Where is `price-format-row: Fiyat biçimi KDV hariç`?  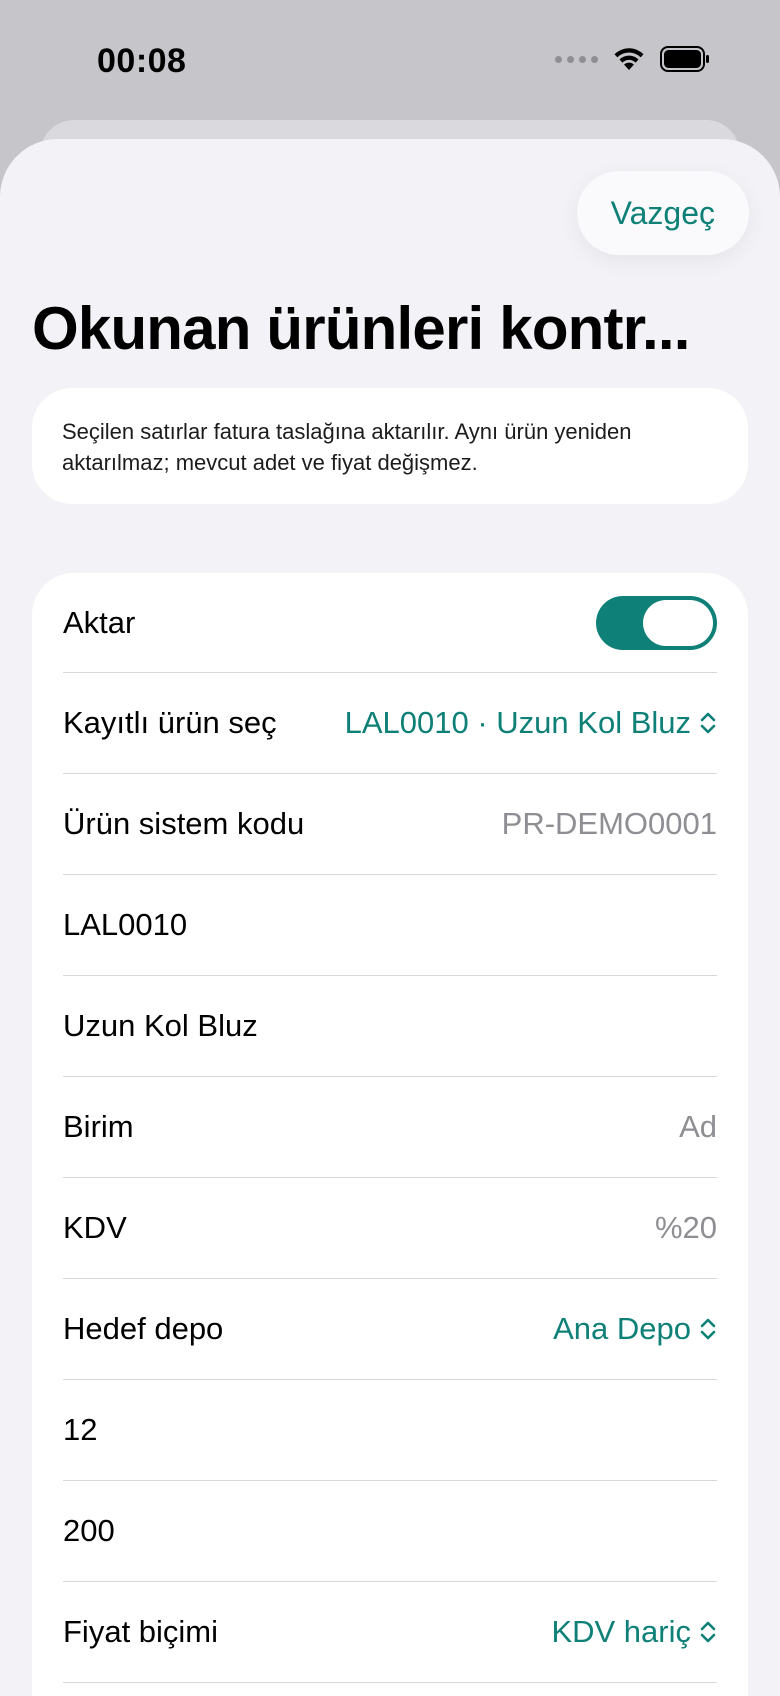 price-format-row: Fiyat biçimi KDV hariç is located at coordinates (390, 1632).